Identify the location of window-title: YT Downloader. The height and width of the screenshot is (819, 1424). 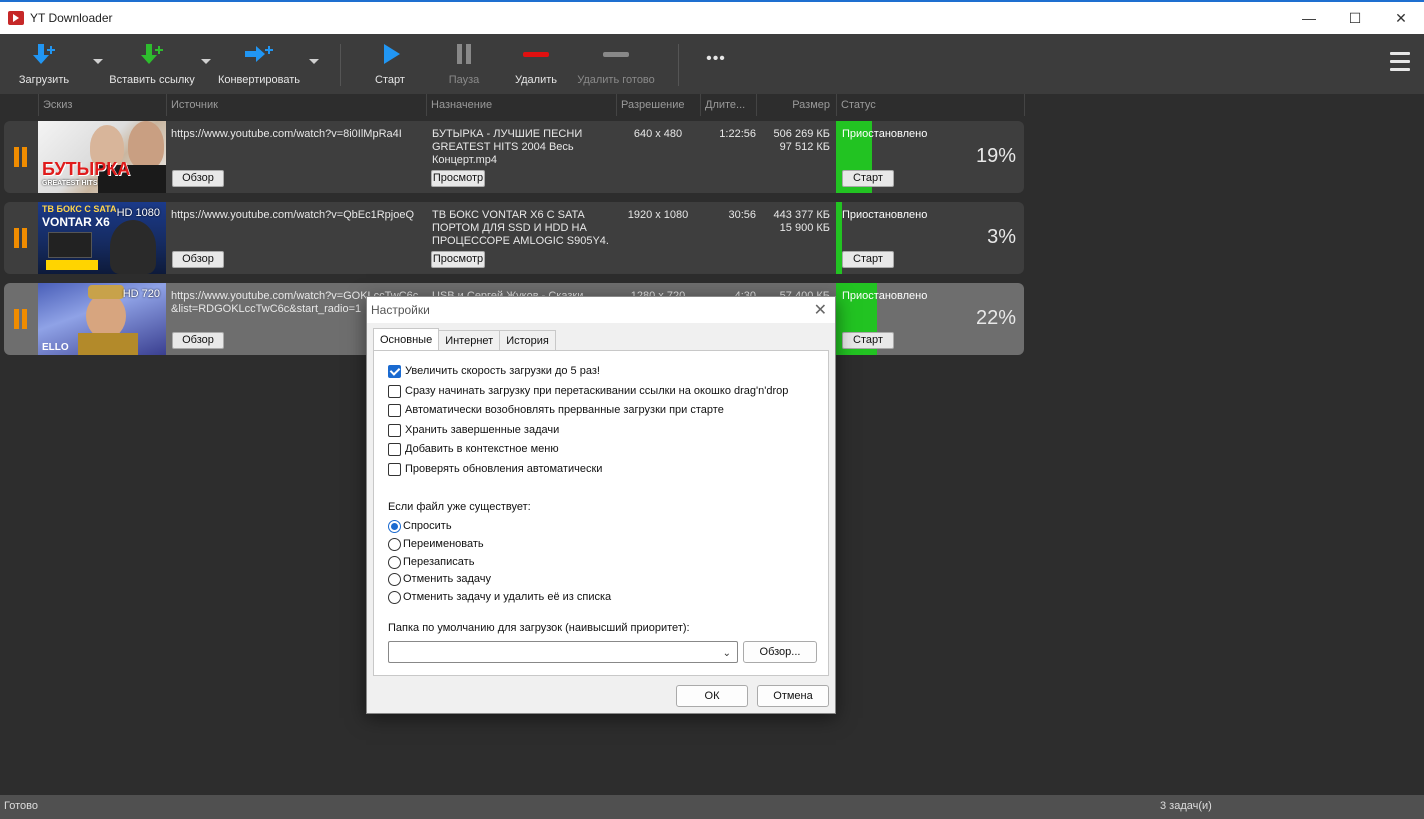
(71, 18).